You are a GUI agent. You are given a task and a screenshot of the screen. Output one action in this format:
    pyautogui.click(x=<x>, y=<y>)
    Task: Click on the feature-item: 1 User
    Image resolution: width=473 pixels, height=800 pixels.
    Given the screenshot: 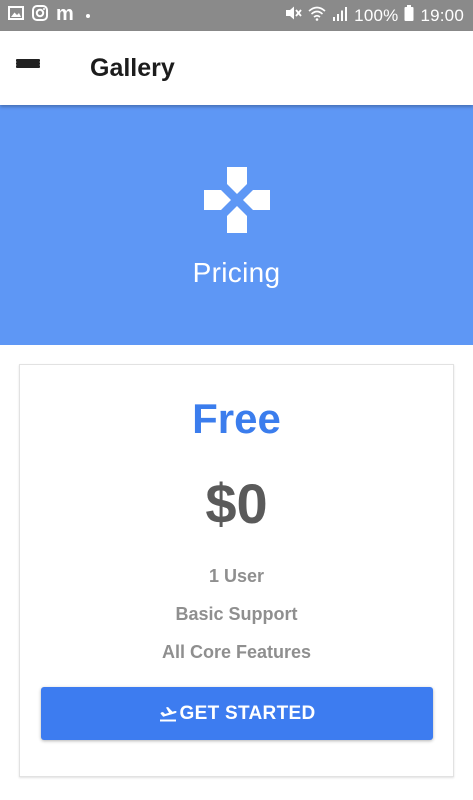 What is the action you would take?
    pyautogui.click(x=236, y=576)
    